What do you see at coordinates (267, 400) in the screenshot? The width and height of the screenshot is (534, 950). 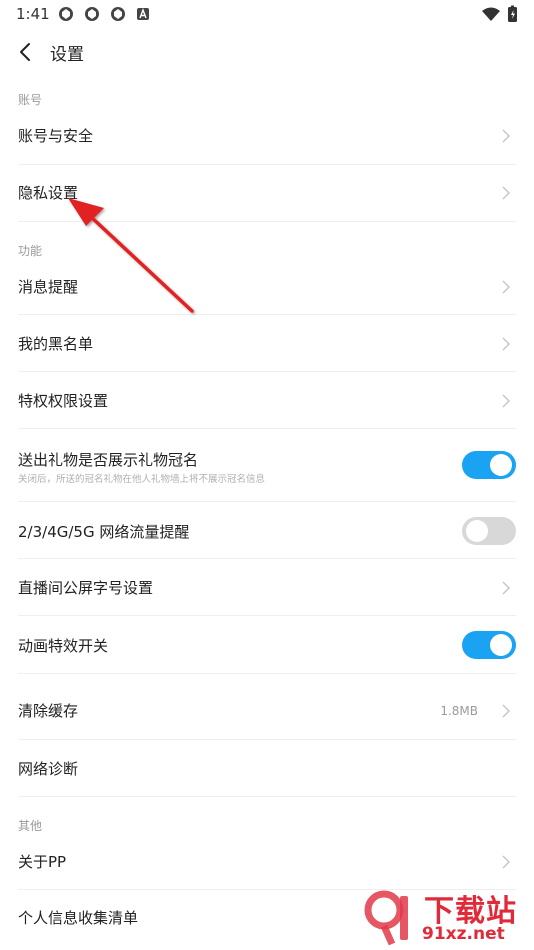 I see `settings-item-privilege: 特权权限设置` at bounding box center [267, 400].